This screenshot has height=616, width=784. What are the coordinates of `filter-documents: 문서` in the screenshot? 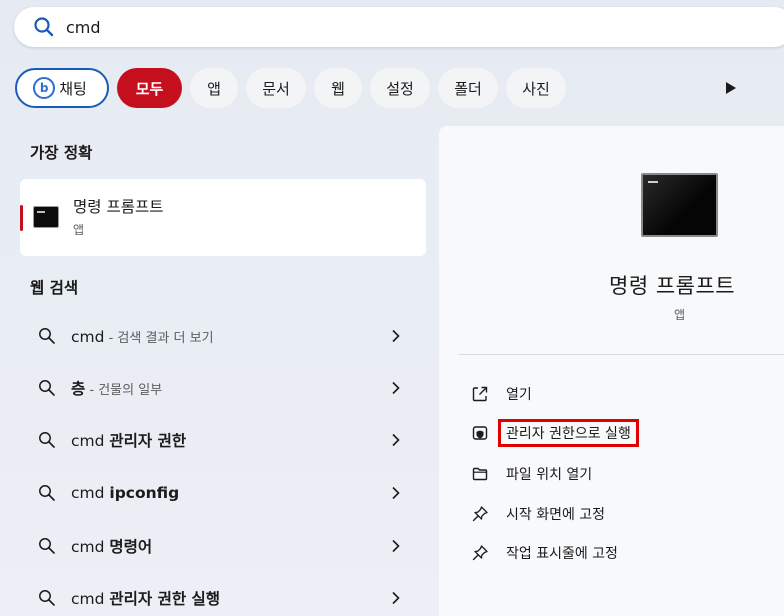 It's located at (276, 88).